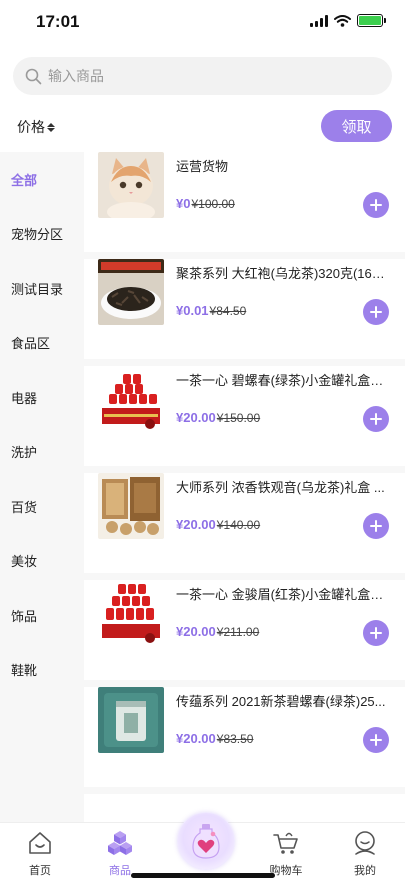 The width and height of the screenshot is (405, 887). I want to click on status-icons, so click(348, 20).